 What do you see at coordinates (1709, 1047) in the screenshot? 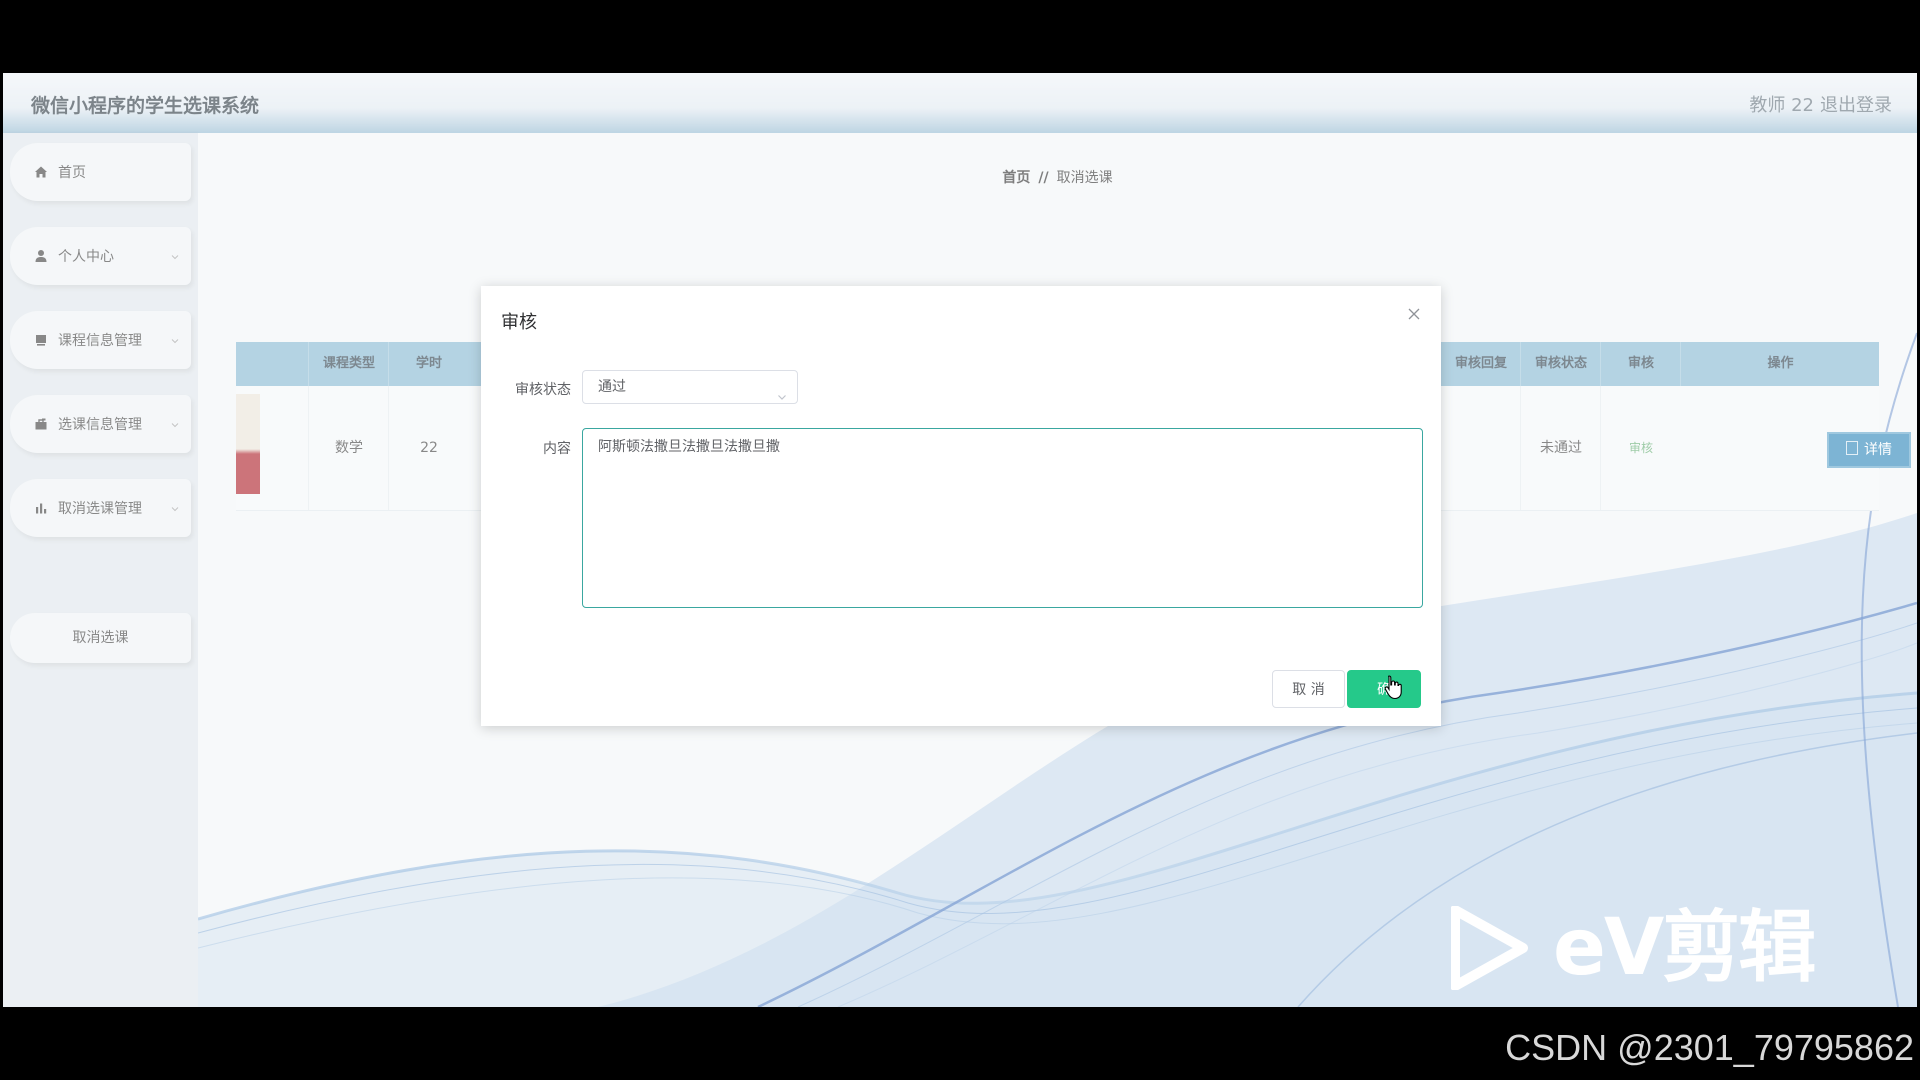
I see `csdn-footer-text: CSDN @2301_79795862` at bounding box center [1709, 1047].